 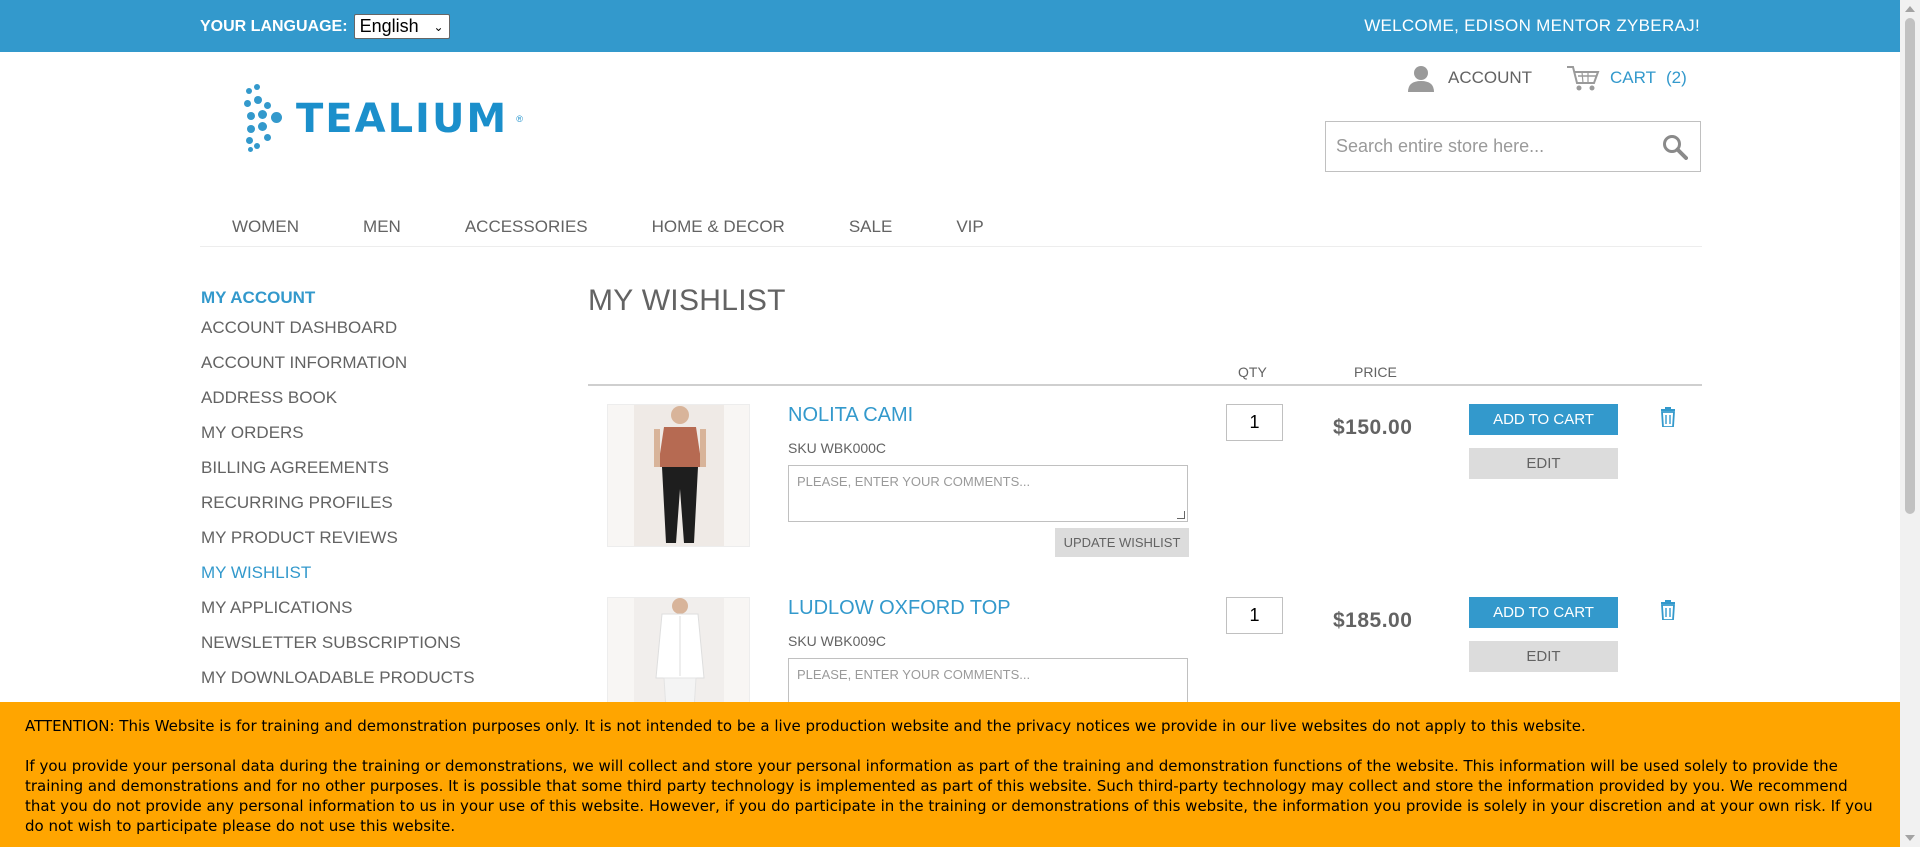 What do you see at coordinates (338, 649) in the screenshot?
I see `sidebar-item-newsletter-subscriptions: NEWSLETTER SUBSCRIPTIONS` at bounding box center [338, 649].